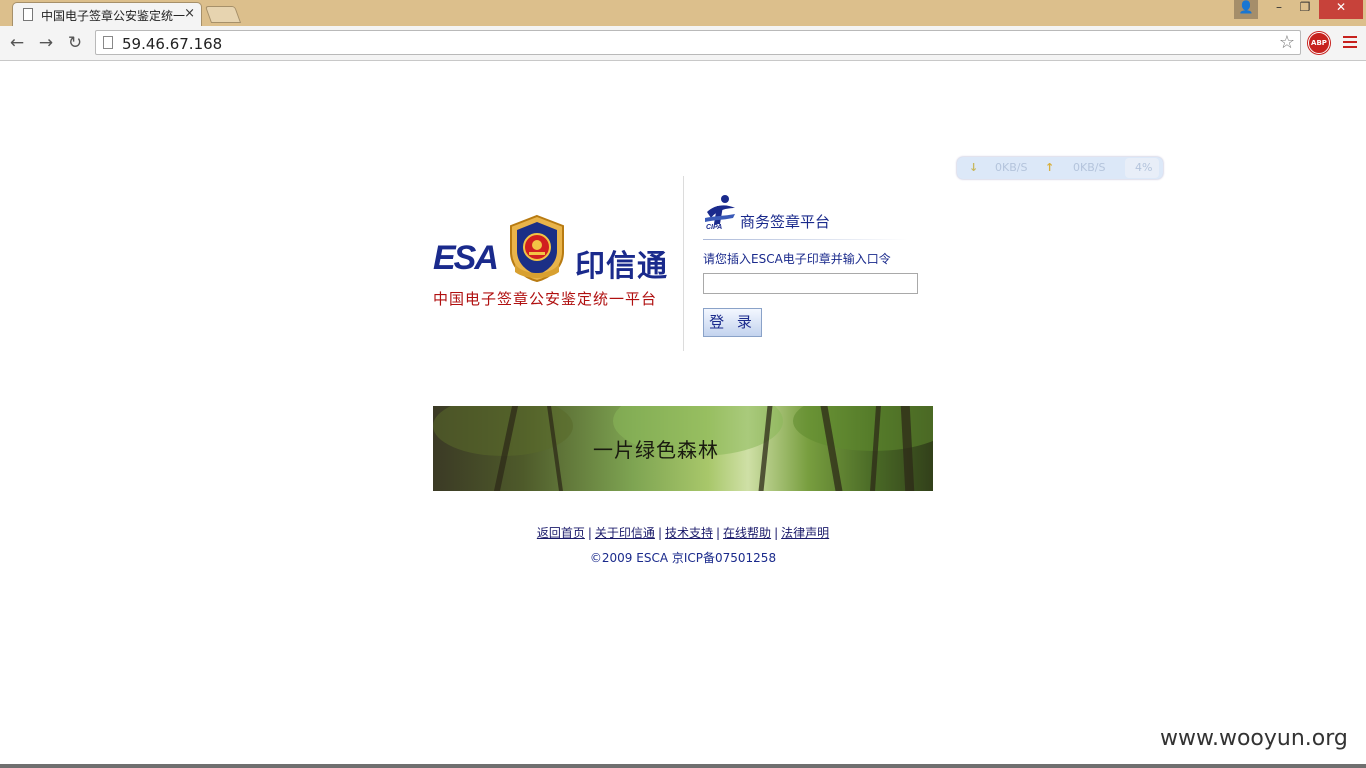  What do you see at coordinates (805, 533) in the screenshot?
I see `link-legal: 法律声明` at bounding box center [805, 533].